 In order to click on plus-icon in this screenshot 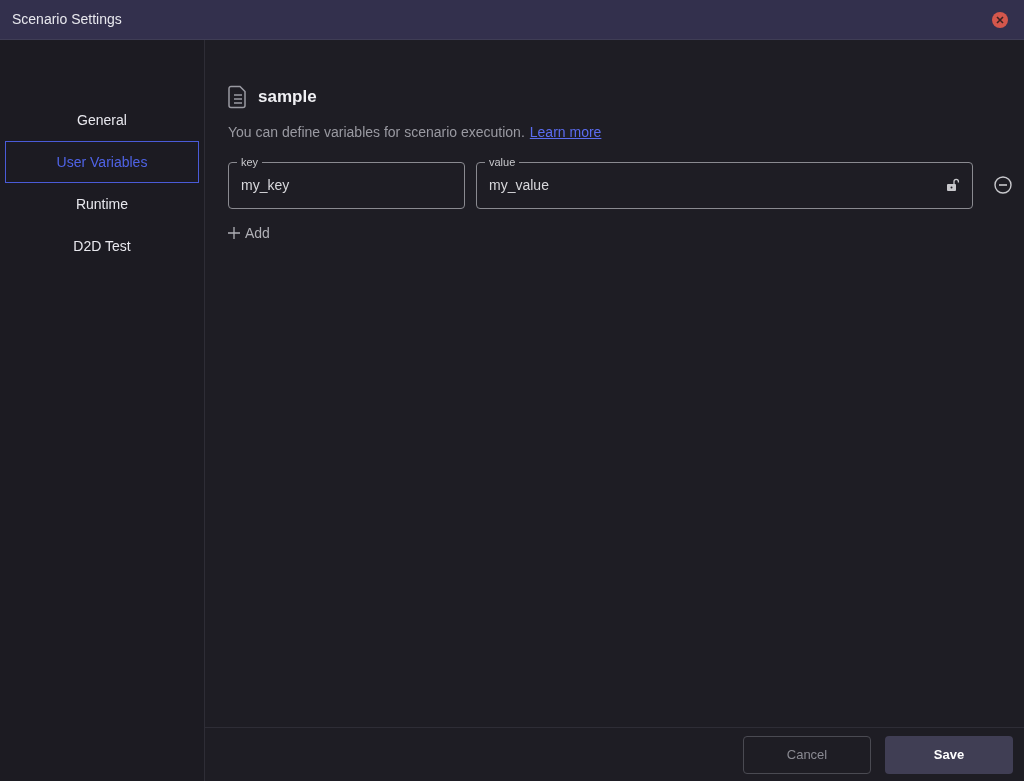, I will do `click(234, 233)`.